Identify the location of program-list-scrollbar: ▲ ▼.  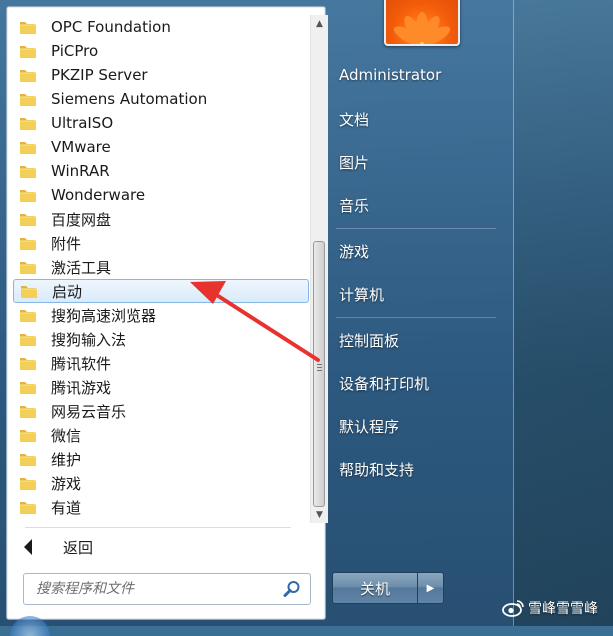
(319, 269).